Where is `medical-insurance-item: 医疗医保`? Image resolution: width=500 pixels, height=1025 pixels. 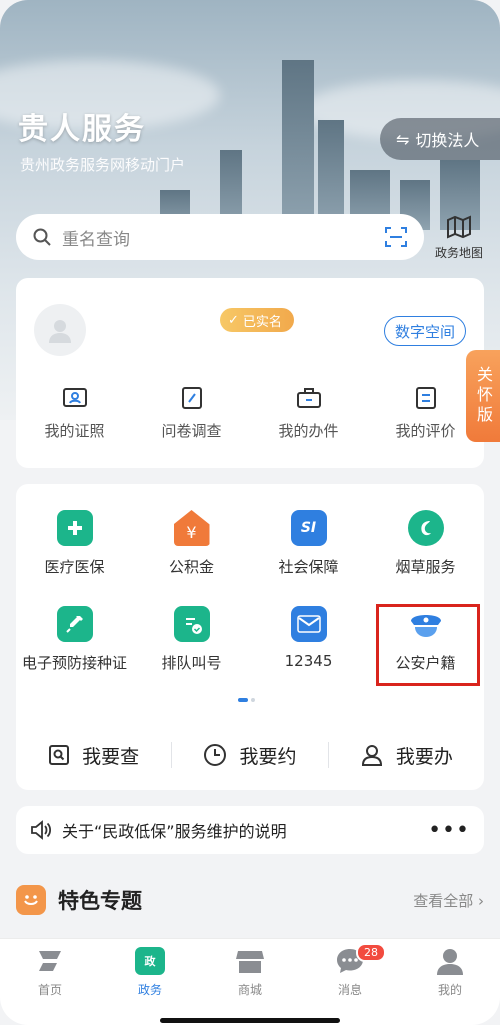
medical-insurance-item: 医疗医保 is located at coordinates (74, 543).